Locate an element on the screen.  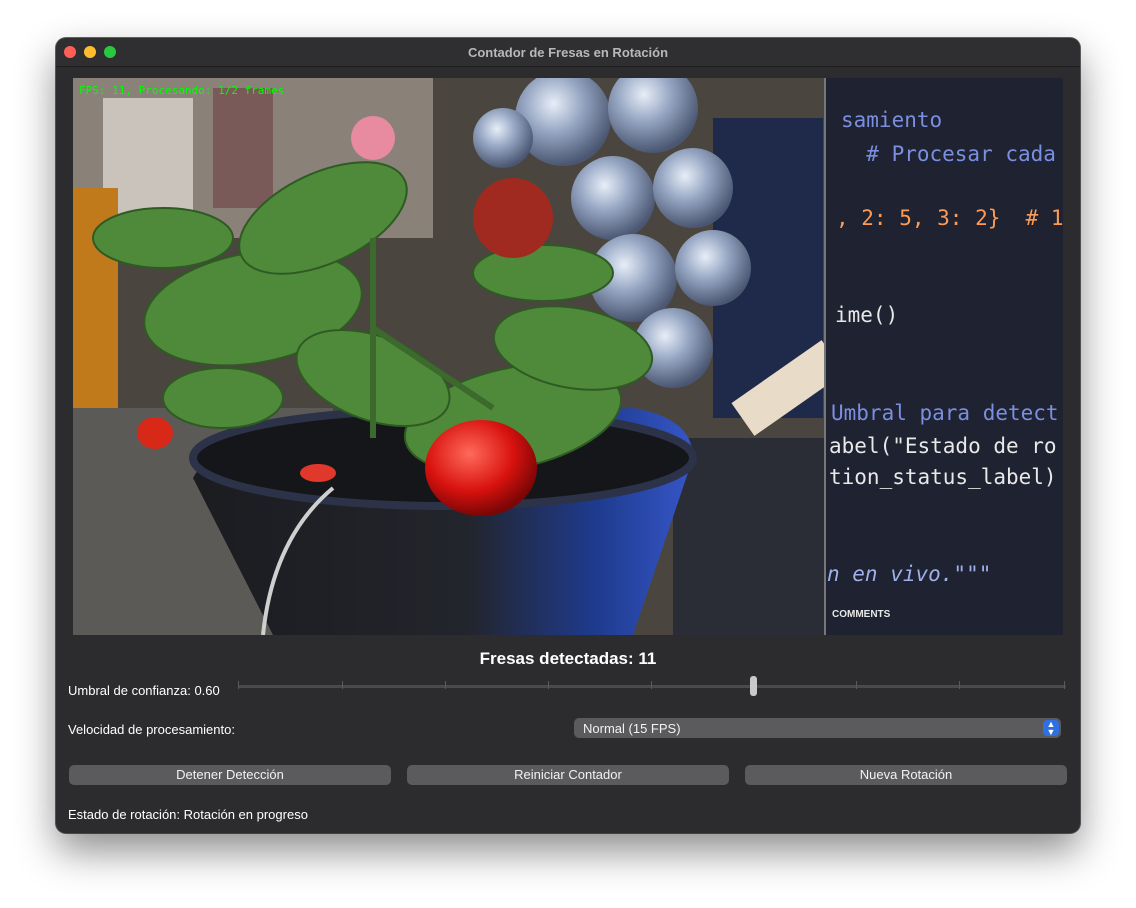
code-line: , 2: 5, 3: 2} # 1 is located at coordinates (949, 218).